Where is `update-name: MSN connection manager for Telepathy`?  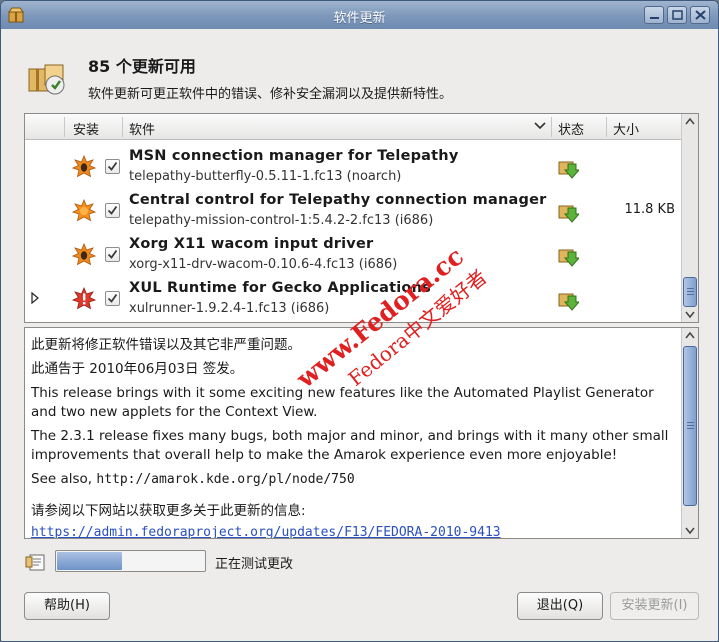
update-name: MSN connection manager for Telepathy is located at coordinates (294, 156).